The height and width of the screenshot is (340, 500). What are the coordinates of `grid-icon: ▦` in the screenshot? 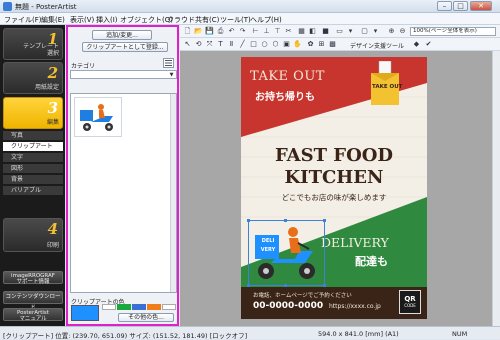 It's located at (301, 31).